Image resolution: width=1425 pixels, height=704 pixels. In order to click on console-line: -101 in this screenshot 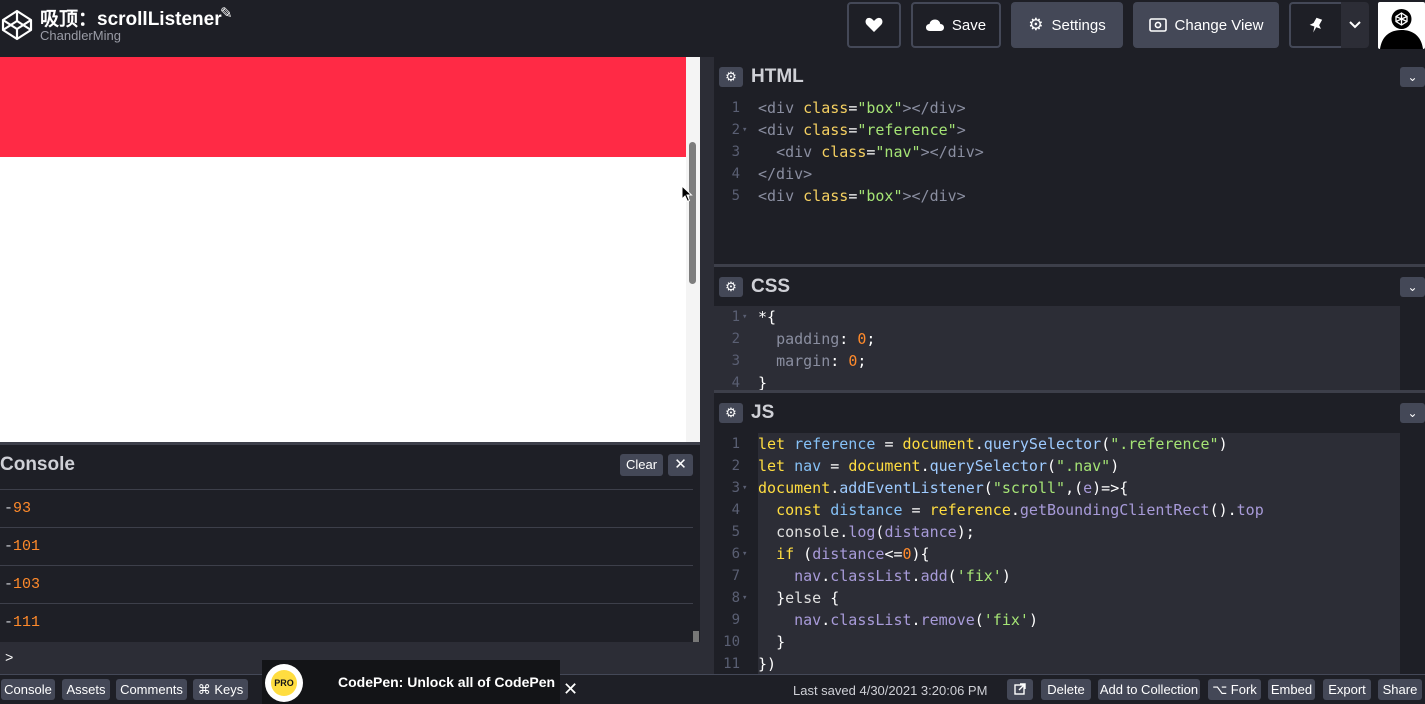, I will do `click(346, 546)`.